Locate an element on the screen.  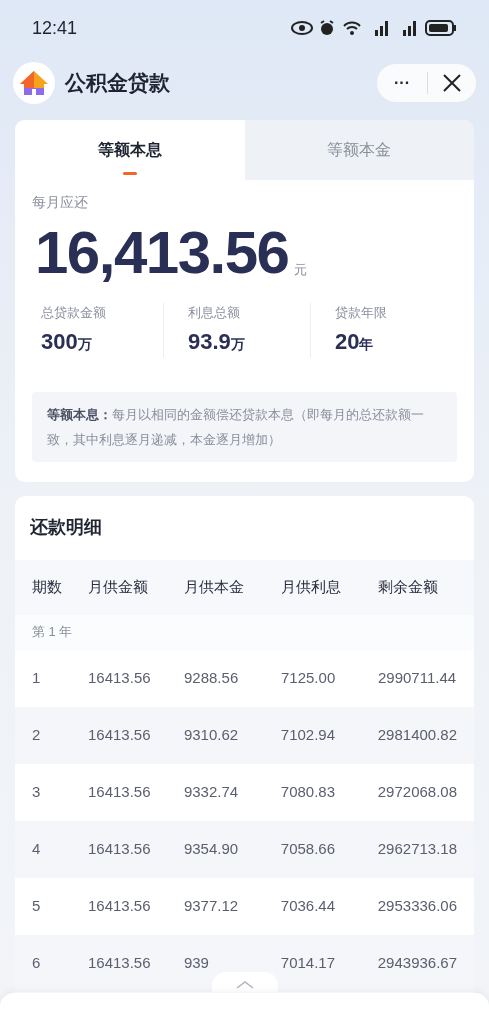
column-header: 月供本金 is located at coordinates (214, 586).